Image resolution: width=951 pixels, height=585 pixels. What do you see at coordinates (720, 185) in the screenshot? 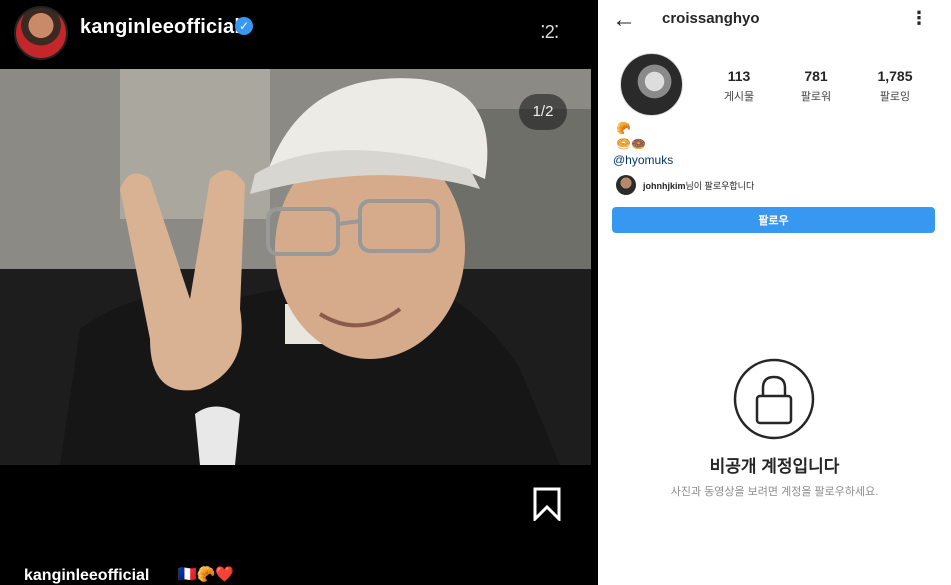
I see `followed-by-suffix: 님이 팔로우합니다` at bounding box center [720, 185].